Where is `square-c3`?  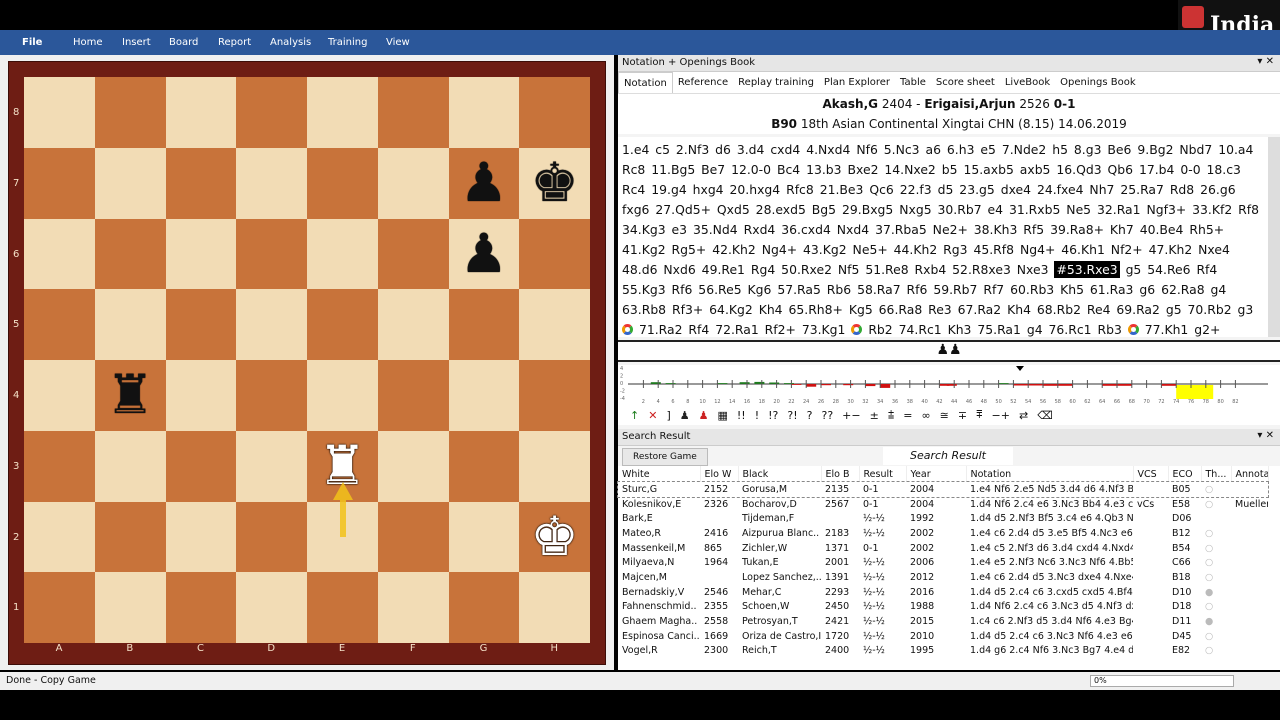
square-c3 is located at coordinates (201, 466).